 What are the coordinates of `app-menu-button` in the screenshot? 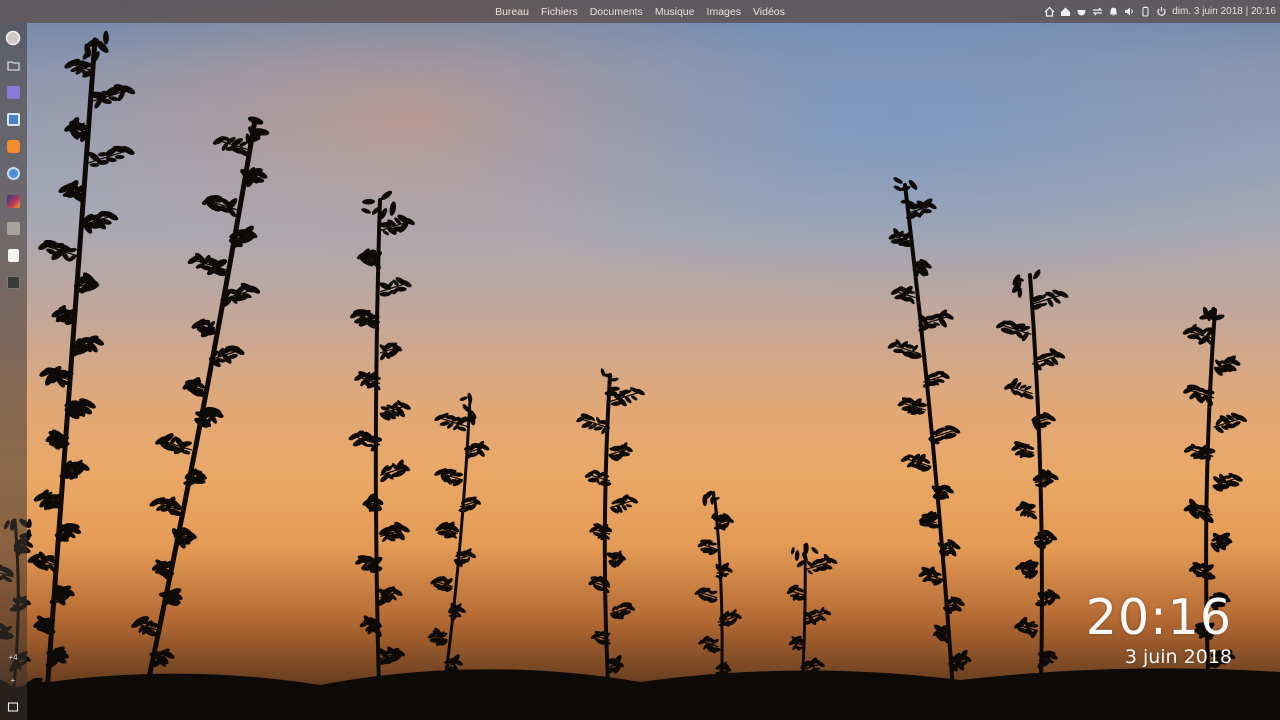 It's located at (13, 38).